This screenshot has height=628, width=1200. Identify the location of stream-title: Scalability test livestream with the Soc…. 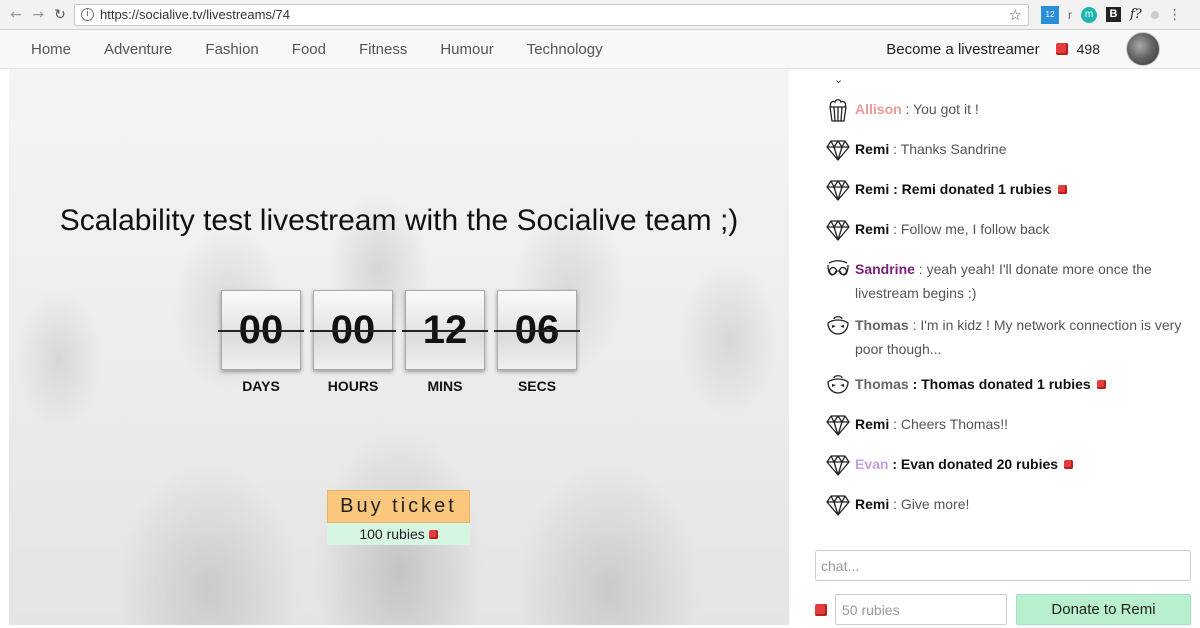
(399, 220).